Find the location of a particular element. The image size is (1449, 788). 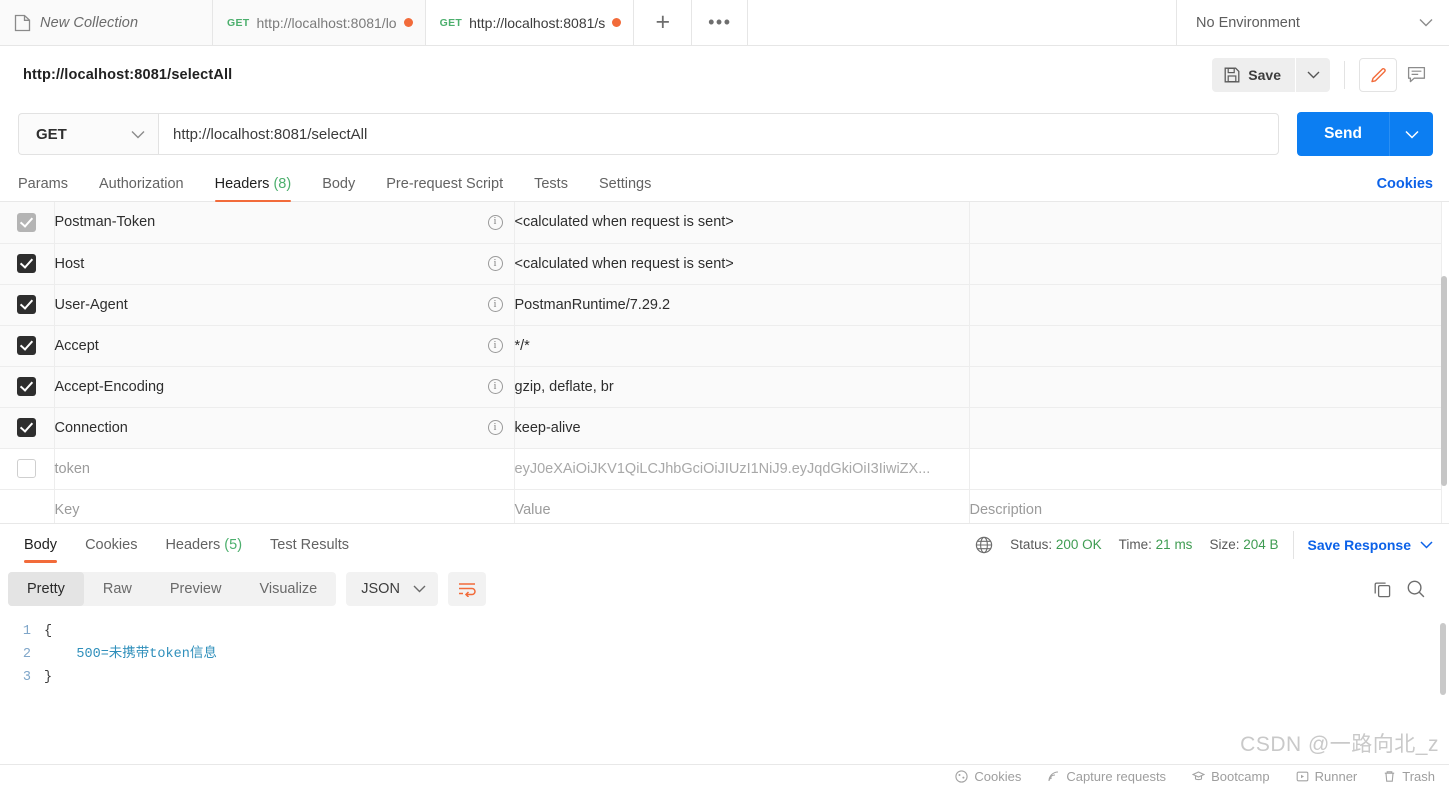

tab-headers: Headers (8) is located at coordinates (252, 189).